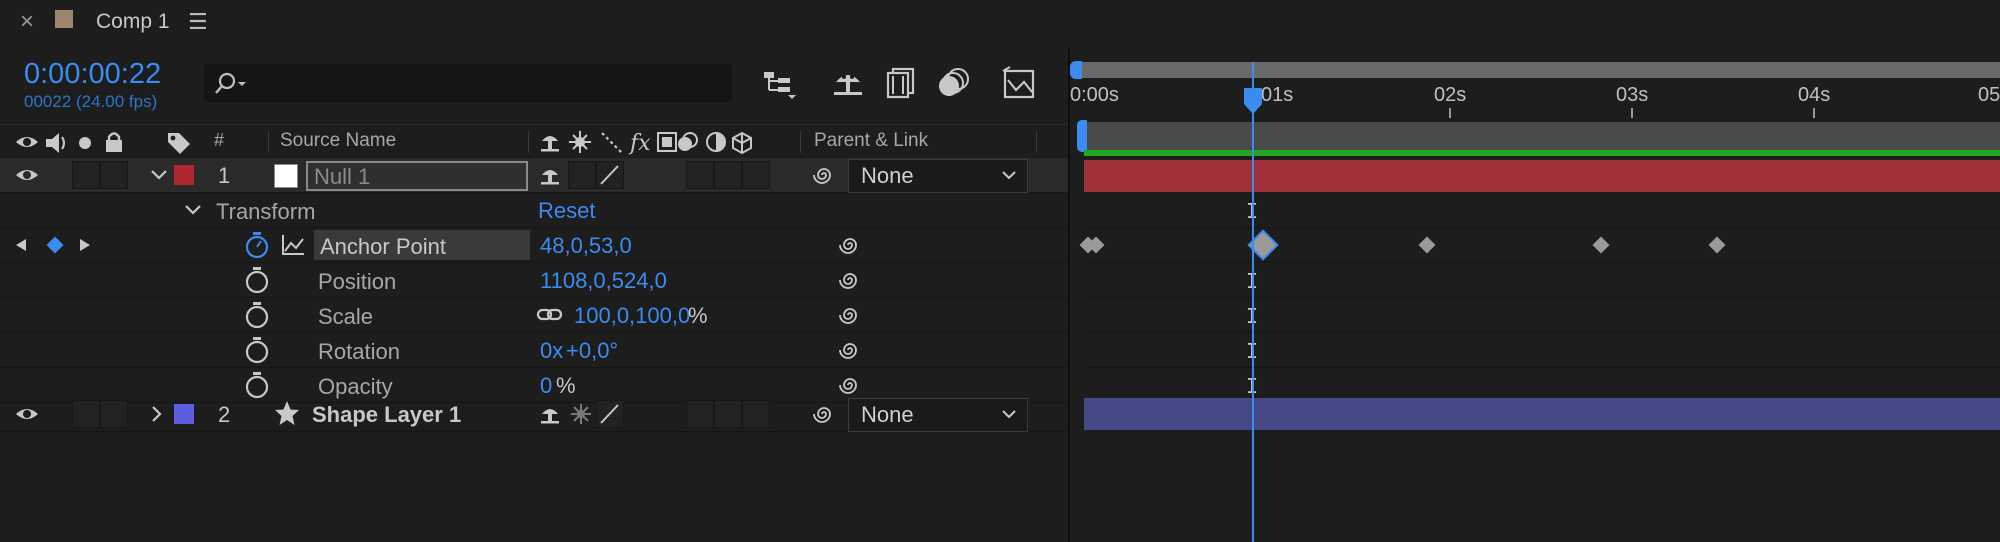  Describe the element at coordinates (582, 175) in the screenshot. I see `collapse-switch` at that location.